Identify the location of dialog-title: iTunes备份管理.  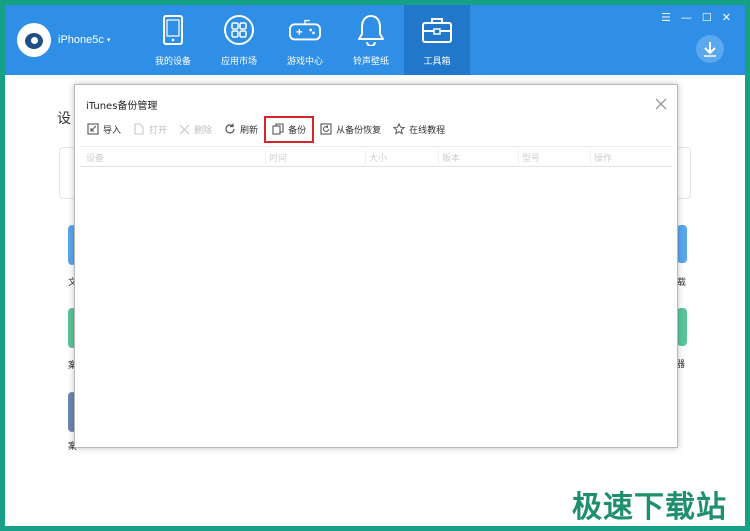
(122, 106).